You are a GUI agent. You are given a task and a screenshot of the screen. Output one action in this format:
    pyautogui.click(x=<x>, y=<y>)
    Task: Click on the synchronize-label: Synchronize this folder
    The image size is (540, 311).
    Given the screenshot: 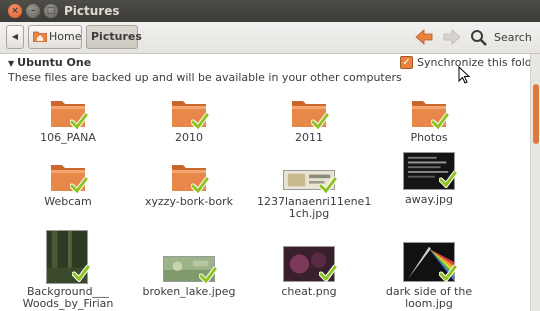 What is the action you would take?
    pyautogui.click(x=478, y=62)
    